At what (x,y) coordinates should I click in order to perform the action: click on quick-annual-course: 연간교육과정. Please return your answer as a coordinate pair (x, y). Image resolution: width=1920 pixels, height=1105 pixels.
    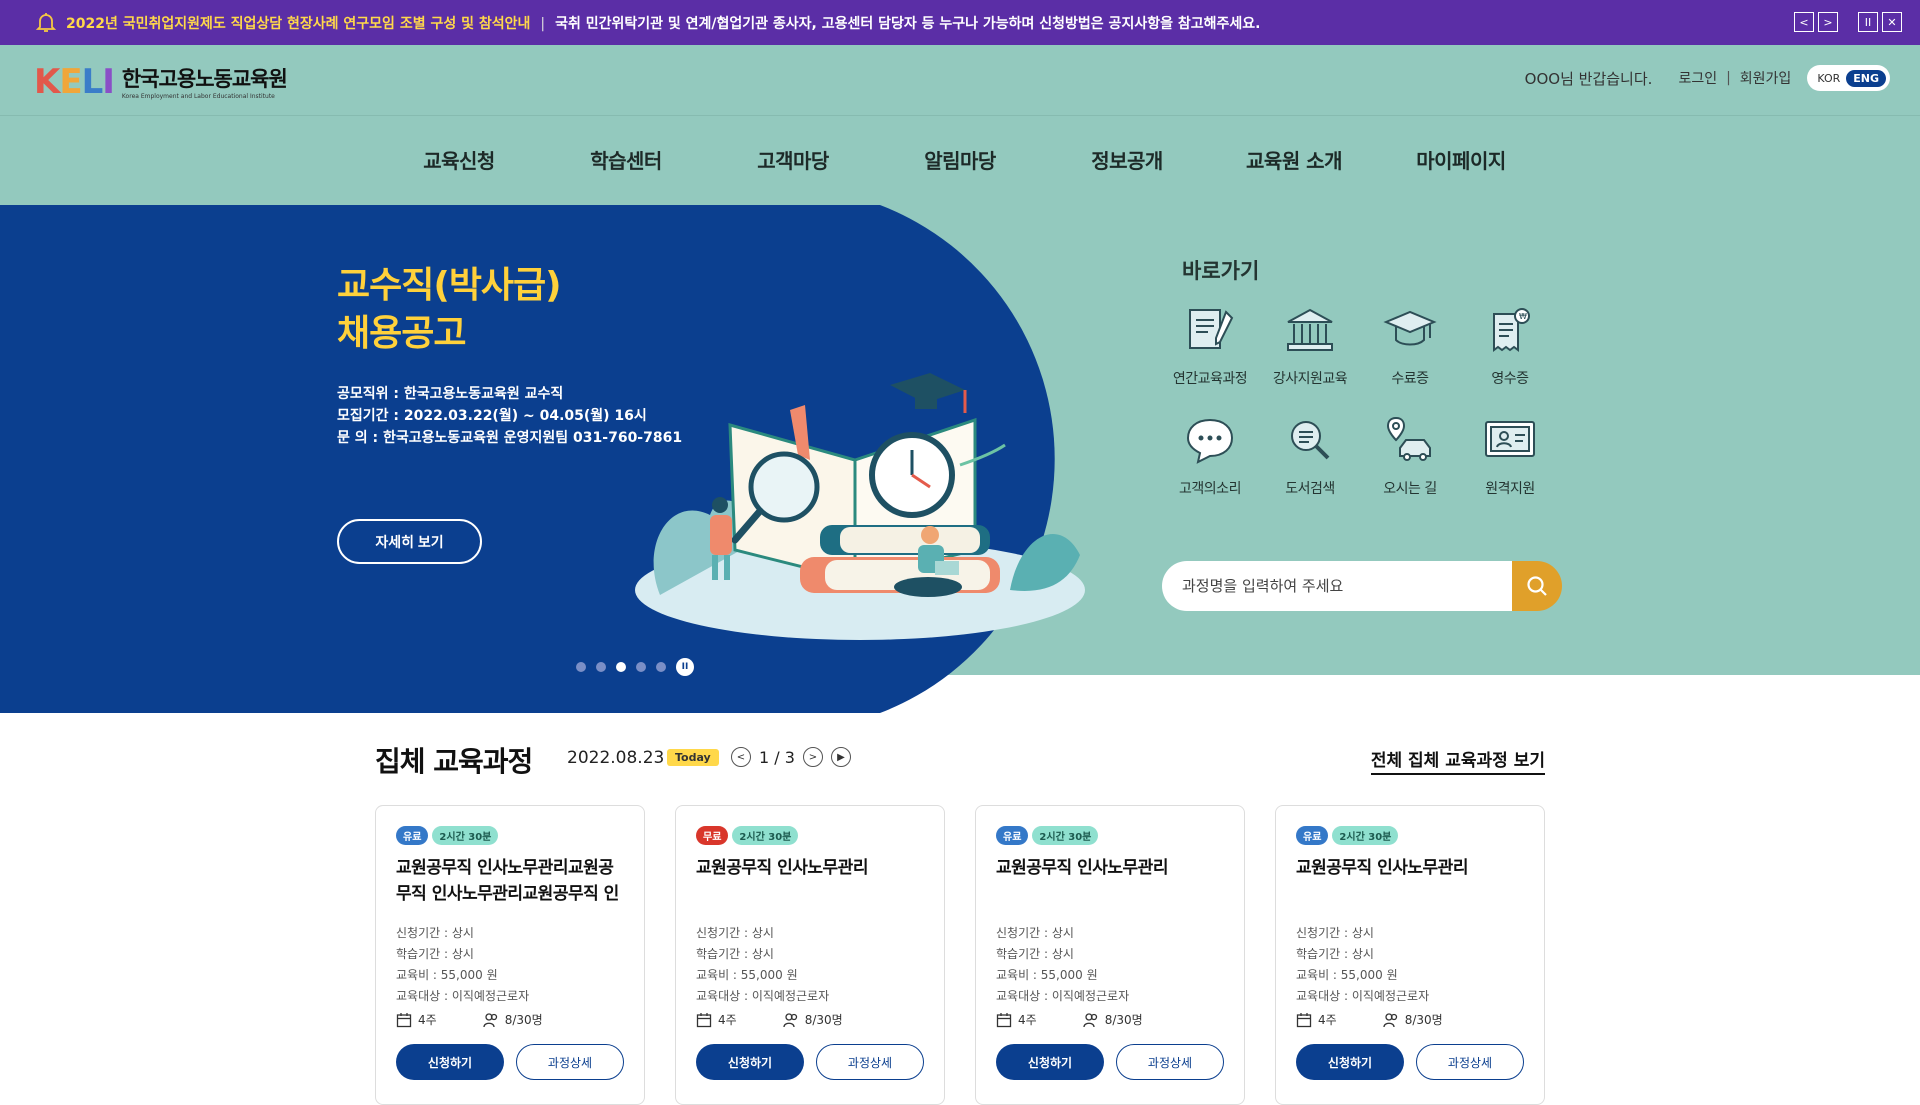
    Looking at the image, I should click on (1210, 344).